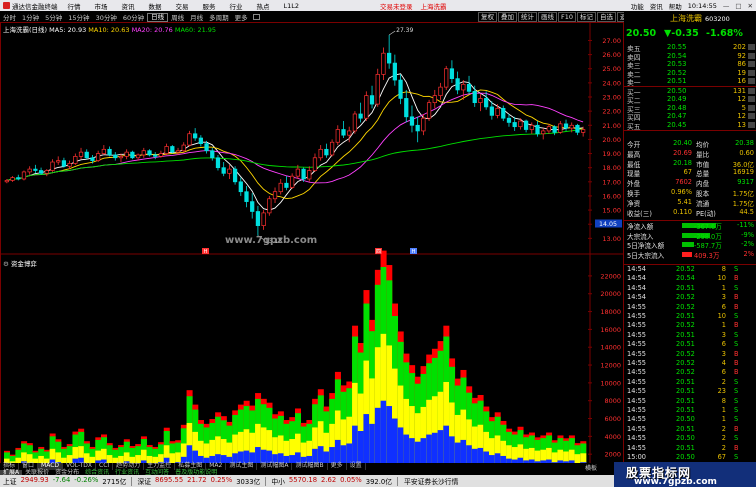  I want to click on close-icon: ✕, so click(750, 6).